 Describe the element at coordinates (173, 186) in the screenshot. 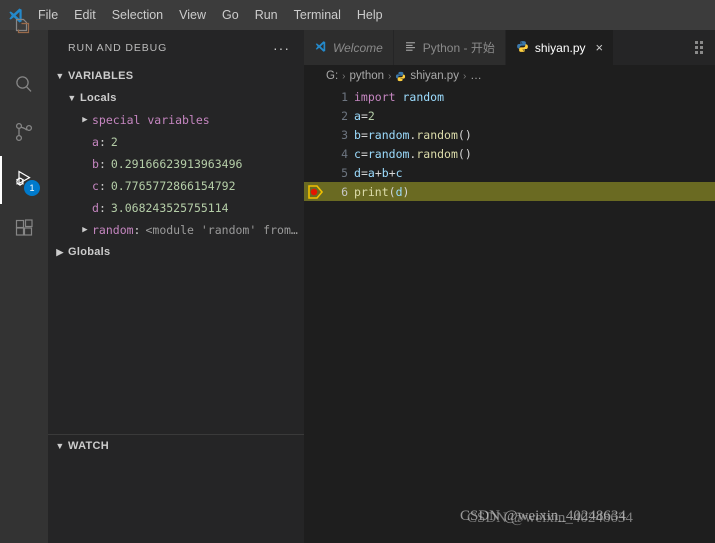

I see `variable-value: 0.7765772866154792` at that location.